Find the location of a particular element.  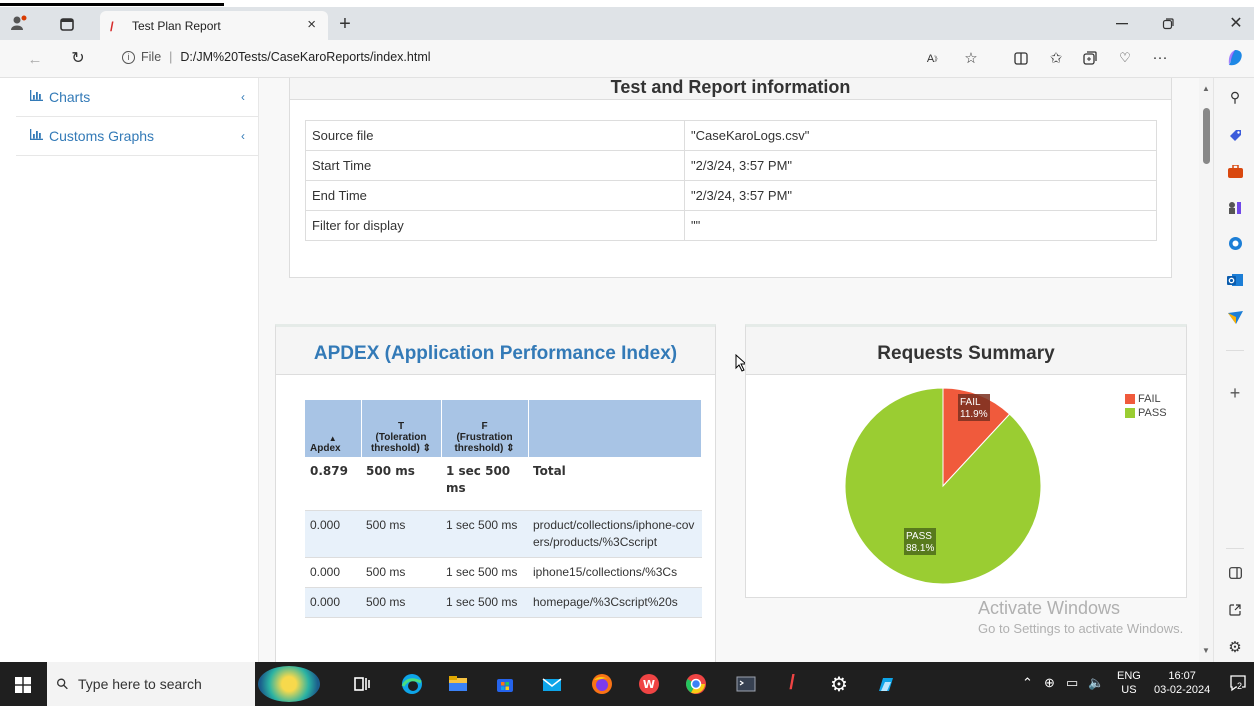

system-tray: ⌃ ⊕ ▭ 🔈 ENG US 16:07 03-02-2024 2 is located at coordinates (1134, 684).